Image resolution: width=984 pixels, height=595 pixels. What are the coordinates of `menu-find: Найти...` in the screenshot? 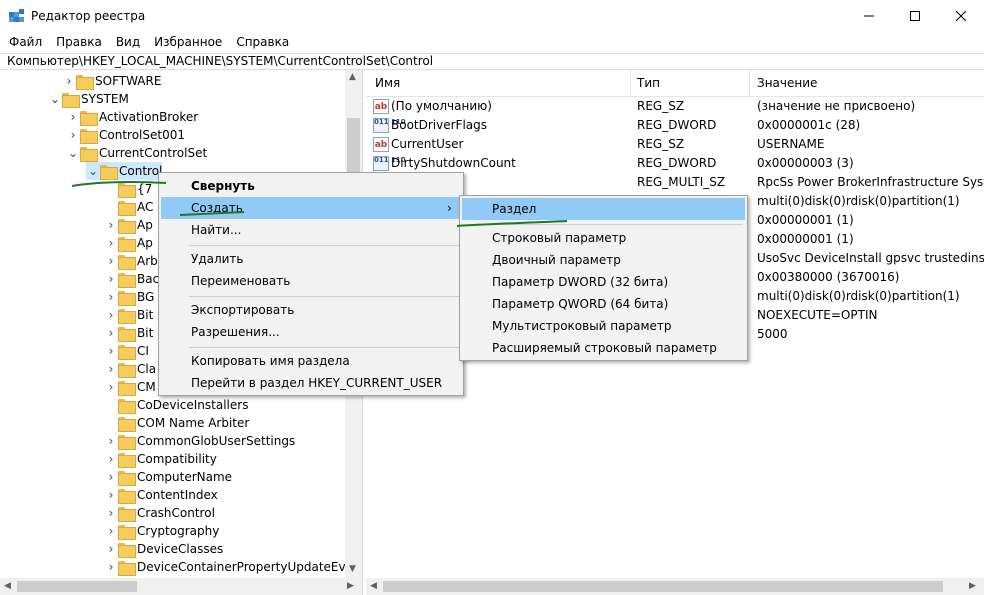 It's located at (311, 230).